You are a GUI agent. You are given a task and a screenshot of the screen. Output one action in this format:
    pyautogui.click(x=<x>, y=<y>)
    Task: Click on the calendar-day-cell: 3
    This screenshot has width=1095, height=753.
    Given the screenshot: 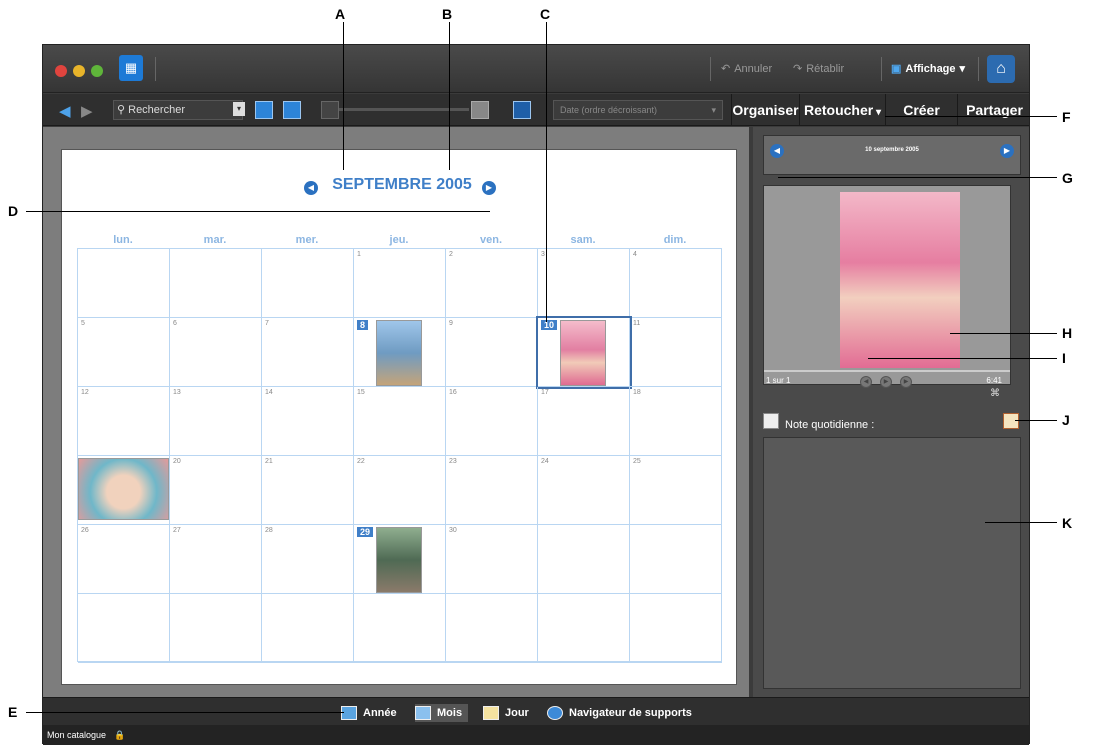 What is the action you would take?
    pyautogui.click(x=584, y=283)
    